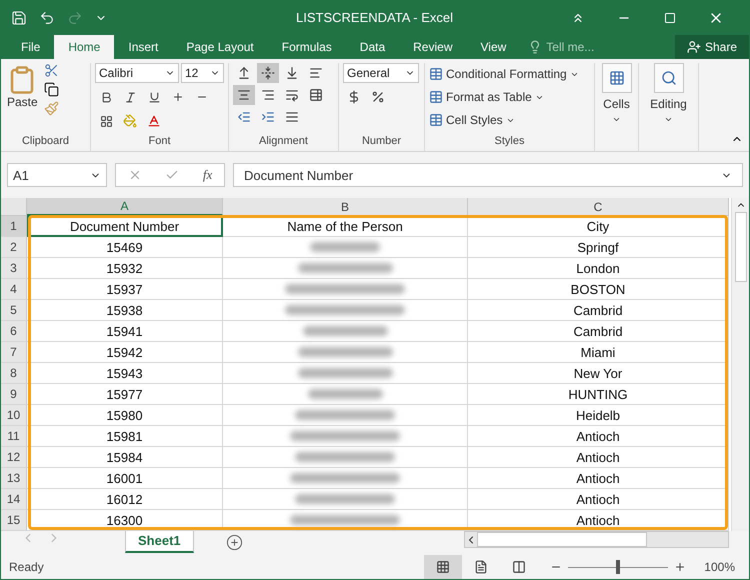 The image size is (750, 580). I want to click on table-cell: 15469, so click(125, 247).